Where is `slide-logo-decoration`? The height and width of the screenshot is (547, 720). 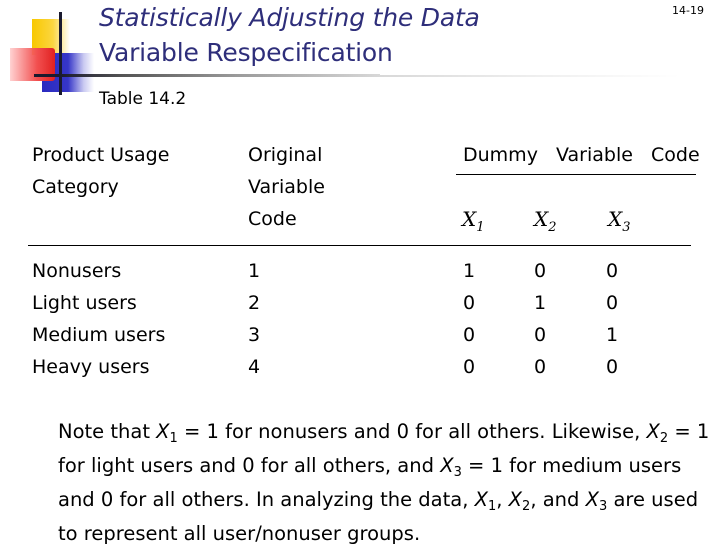
slide-logo-decoration is located at coordinates (55, 50).